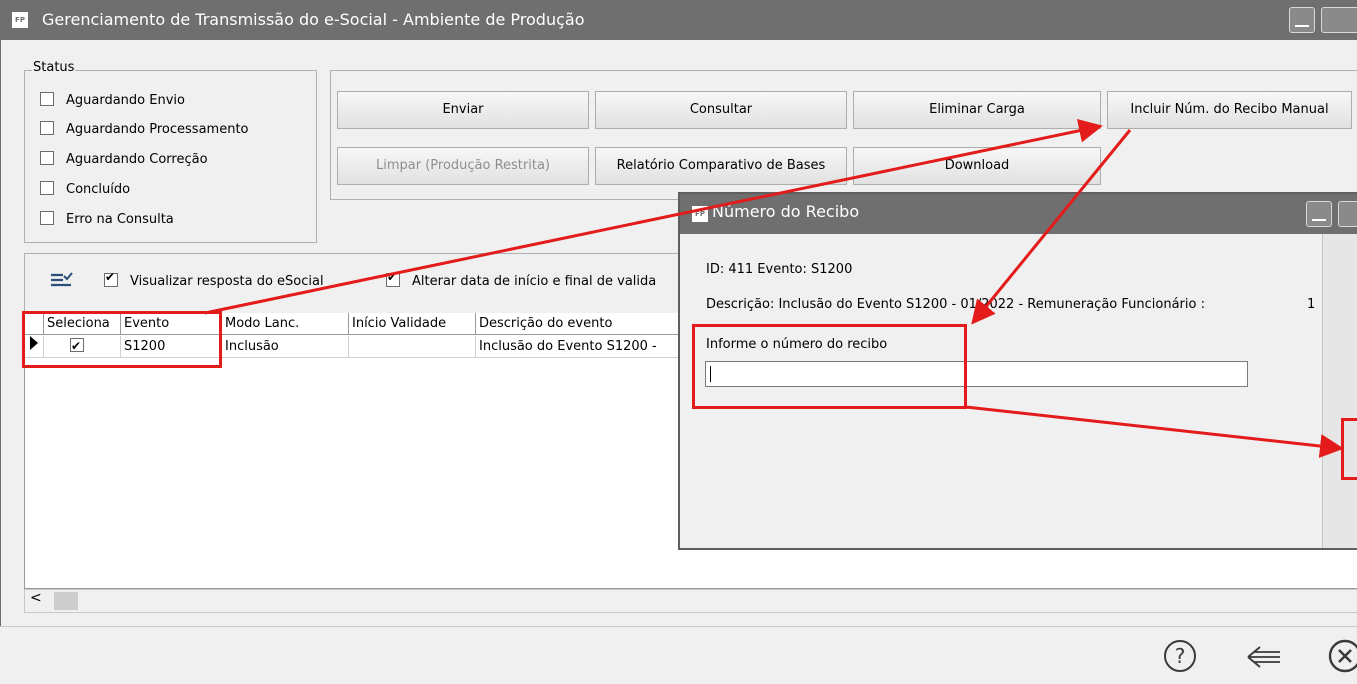  I want to click on annotation-arrow-to-ok, so click(1154, 431).